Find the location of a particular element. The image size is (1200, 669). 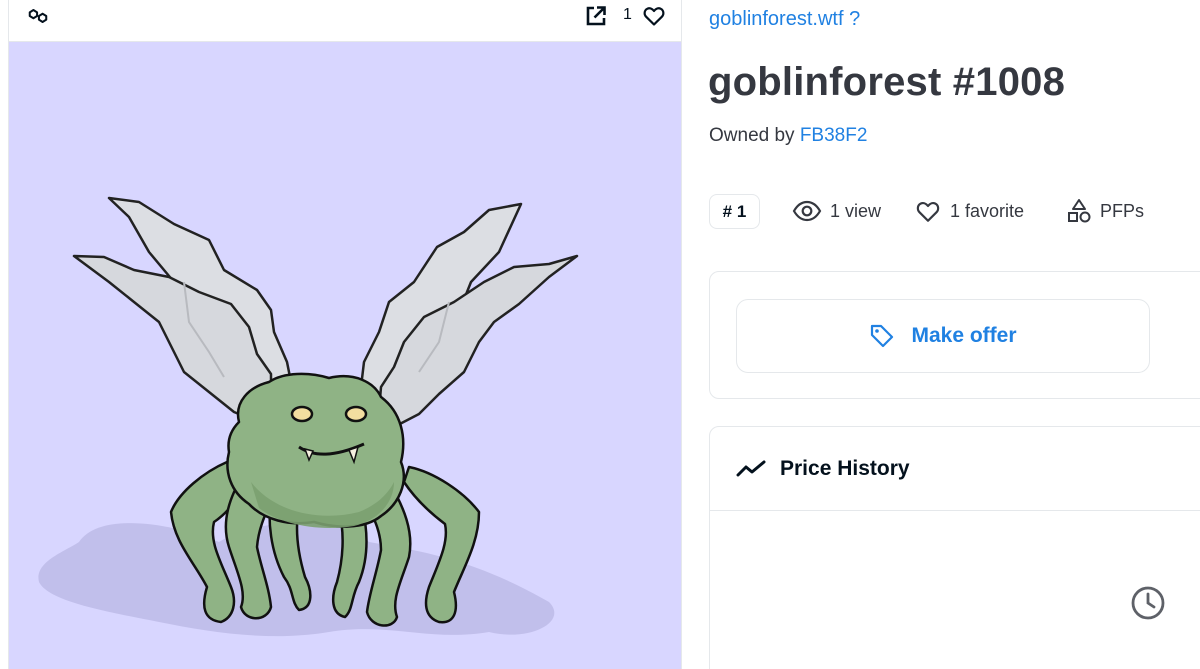

price-history-panel: Price History is located at coordinates (954, 547).